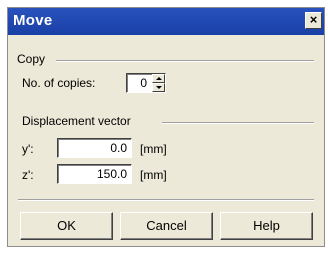  I want to click on z-label: z':, so click(28, 175).